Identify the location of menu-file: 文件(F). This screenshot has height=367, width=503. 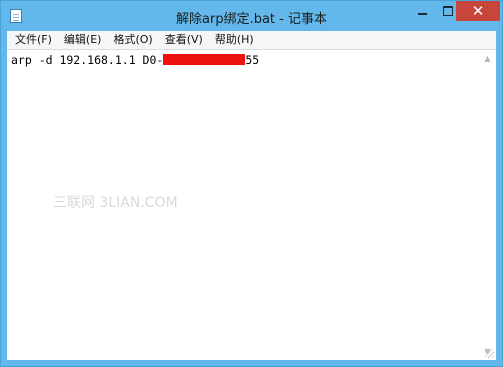
(34, 40).